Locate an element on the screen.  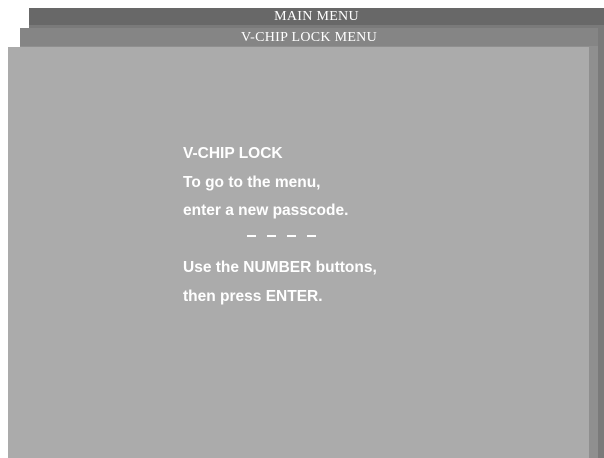
instruction-line-3: Use the NUMBER buttons, is located at coordinates (280, 267).